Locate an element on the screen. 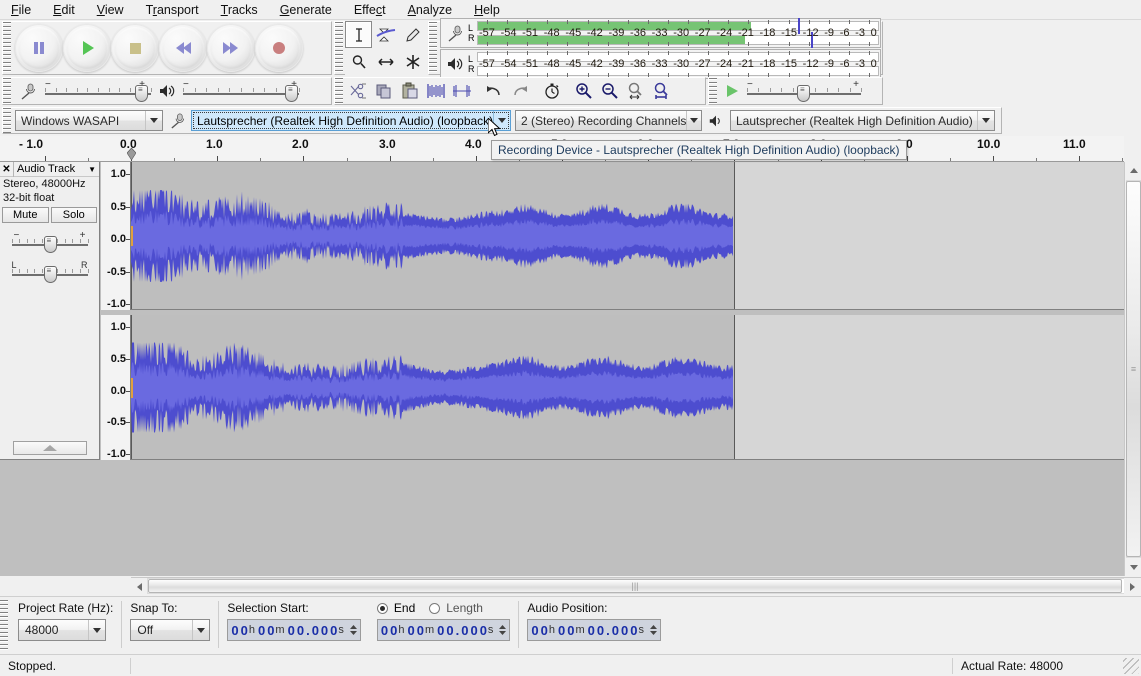 Image resolution: width=1141 pixels, height=676 pixels. fit-selection-button is located at coordinates (636, 91).